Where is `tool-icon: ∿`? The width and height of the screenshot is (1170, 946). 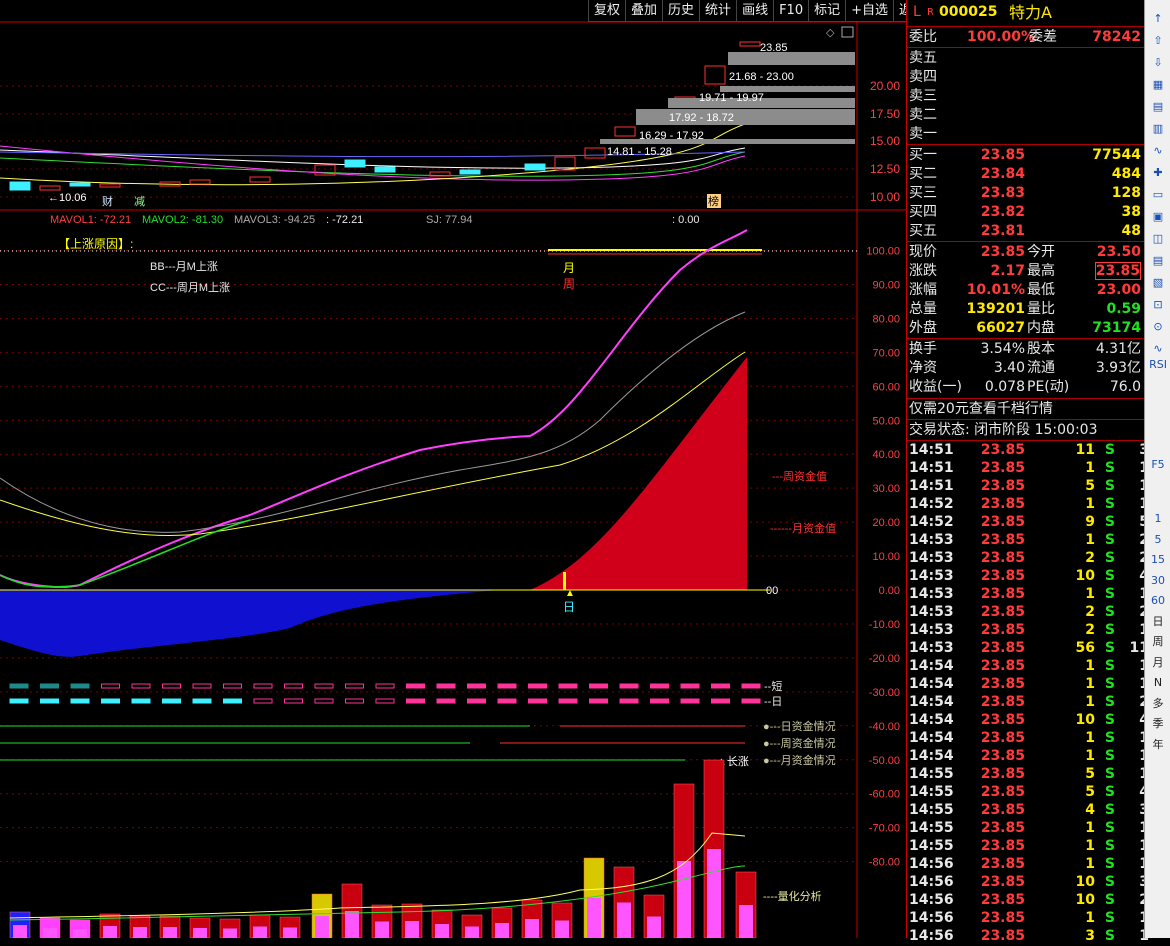 tool-icon: ∿ is located at coordinates (1158, 151).